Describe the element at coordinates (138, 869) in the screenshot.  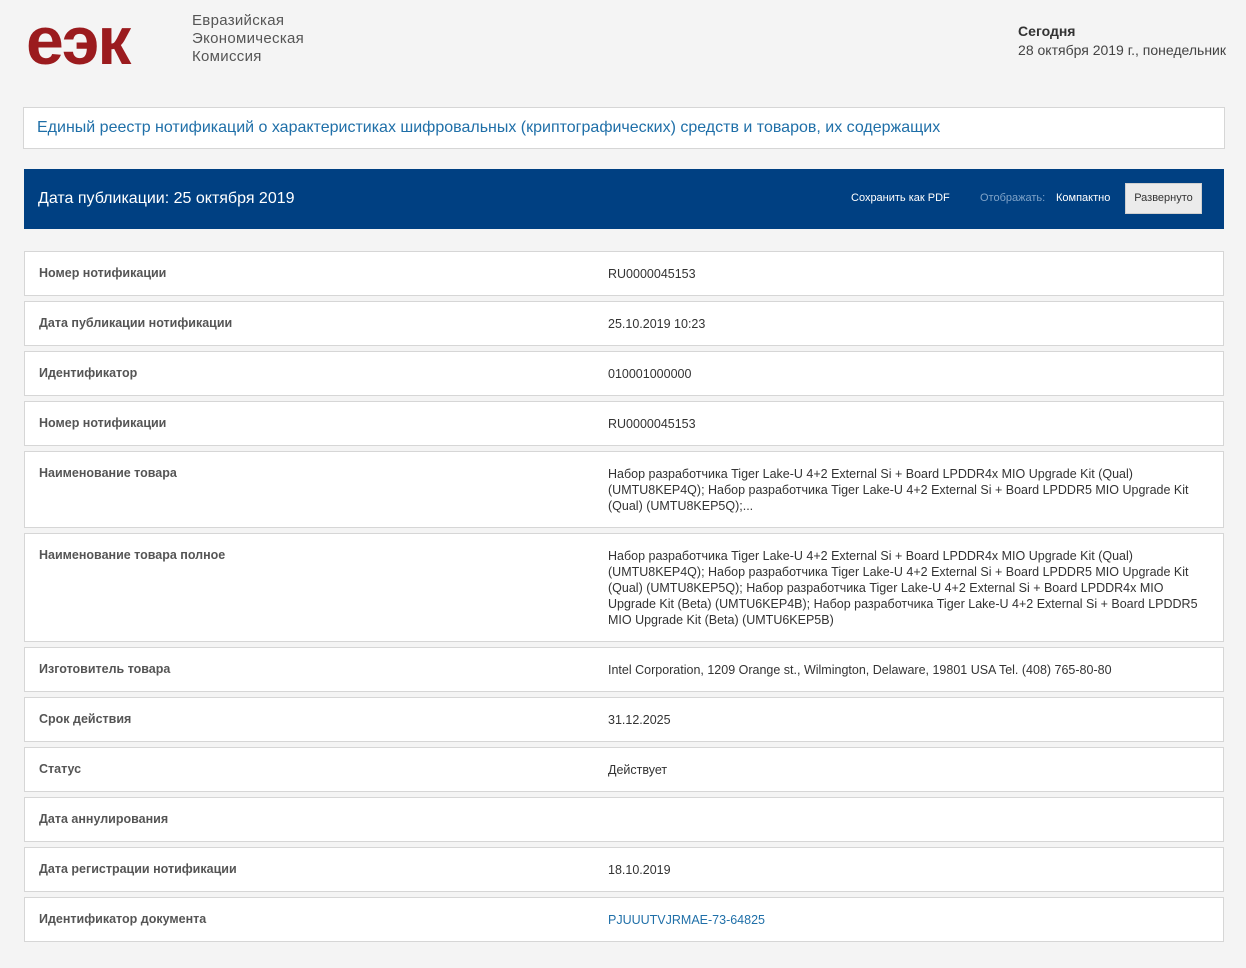
I see `detail-label: Дата регистрации нотификации` at that location.